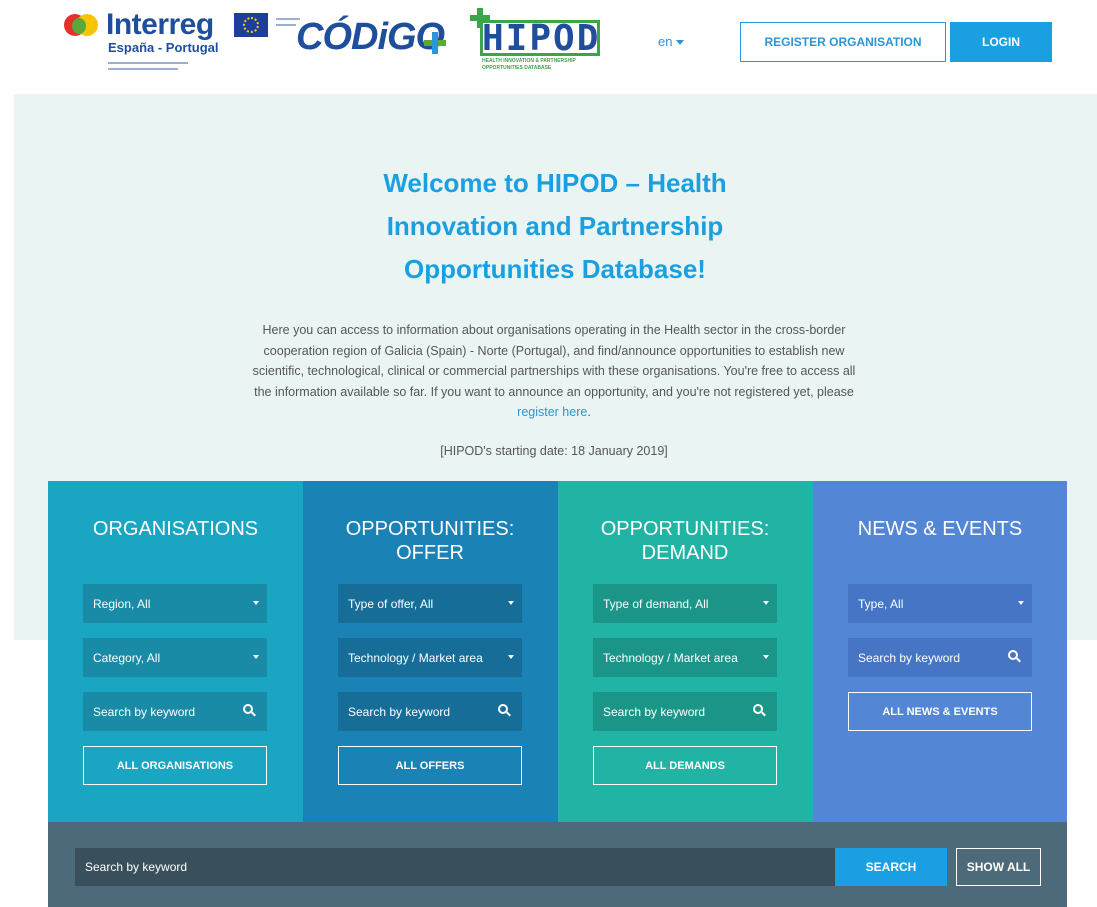 The height and width of the screenshot is (907, 1097). What do you see at coordinates (554, 451) in the screenshot?
I see `starting-date: [HIPOD's starting date: 18 January 2019]` at bounding box center [554, 451].